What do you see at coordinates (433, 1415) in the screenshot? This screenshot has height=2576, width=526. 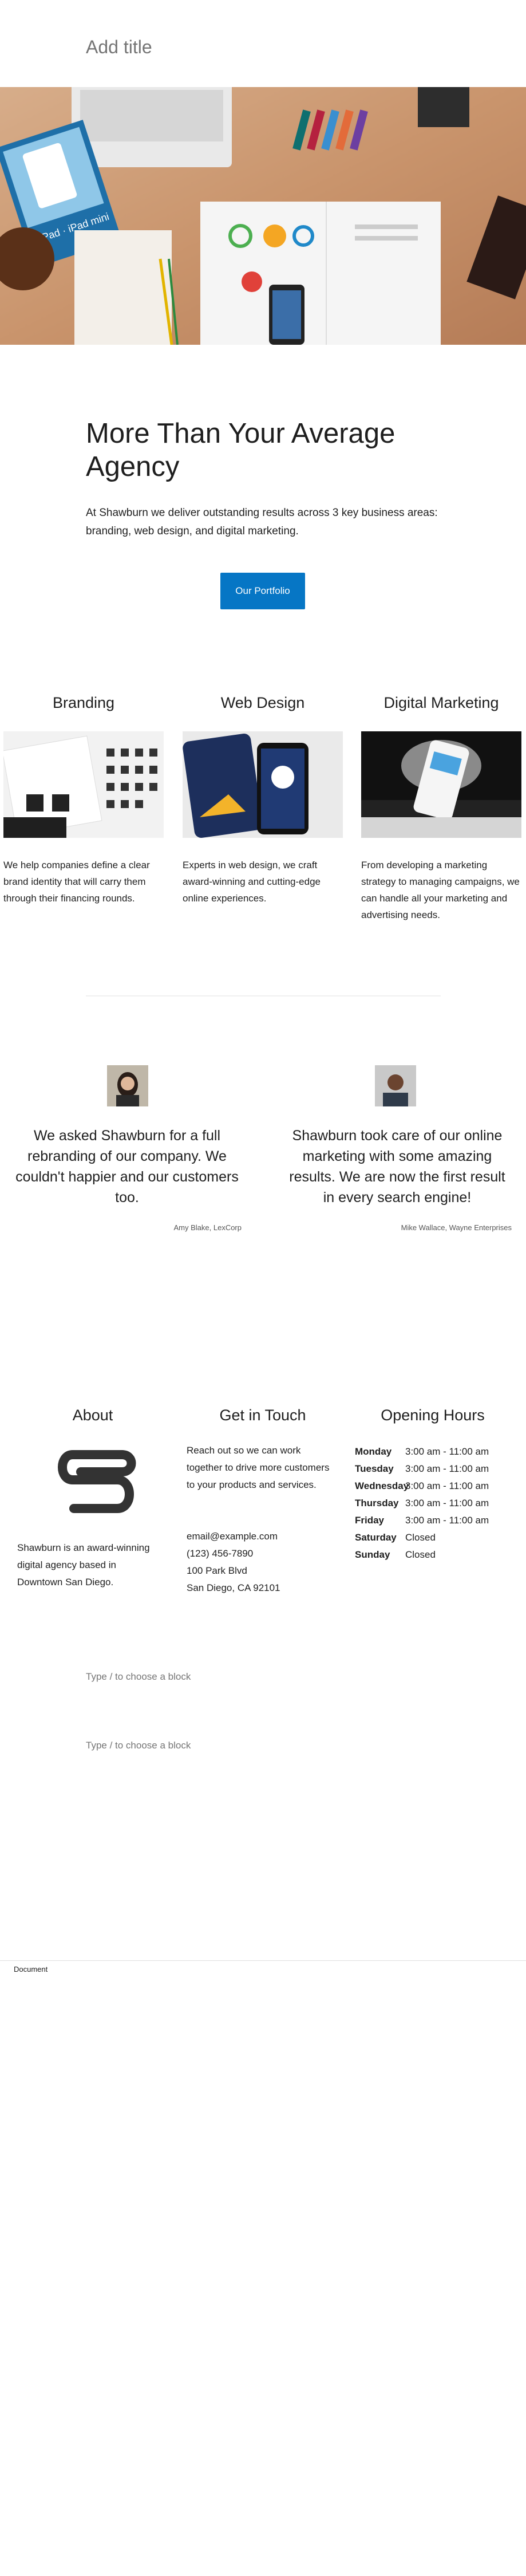 I see `hours-title: Opening Hours` at bounding box center [433, 1415].